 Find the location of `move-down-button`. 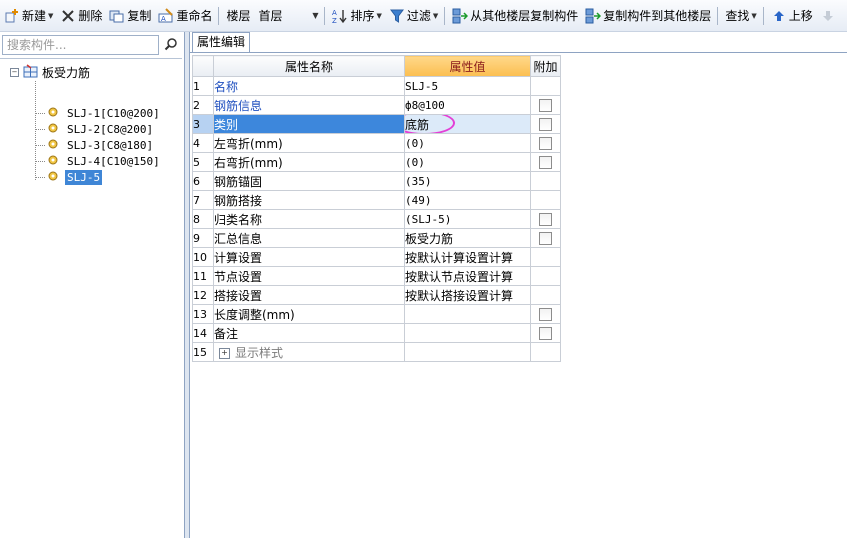

move-down-button is located at coordinates (829, 16).